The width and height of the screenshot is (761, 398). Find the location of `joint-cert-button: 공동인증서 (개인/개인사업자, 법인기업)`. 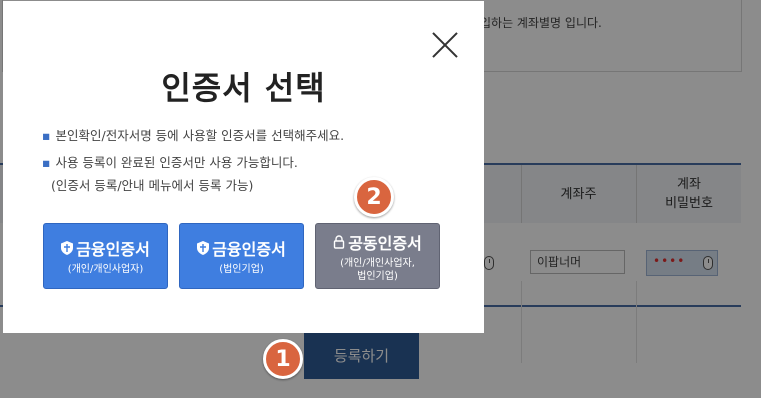

joint-cert-button: 공동인증서 (개인/개인사업자, 법인기업) is located at coordinates (377, 256).